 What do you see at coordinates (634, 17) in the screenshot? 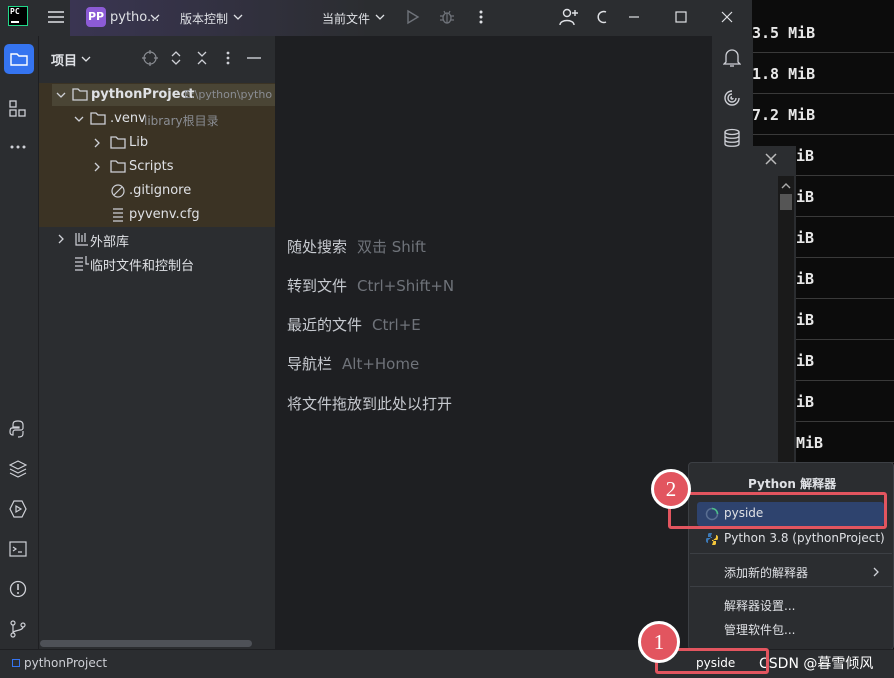
I see `minimize-icon` at bounding box center [634, 17].